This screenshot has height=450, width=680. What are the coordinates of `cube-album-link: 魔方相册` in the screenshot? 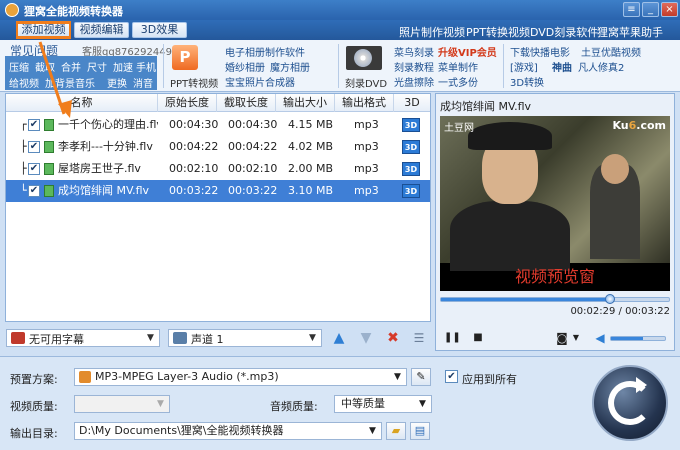 It's located at (290, 66).